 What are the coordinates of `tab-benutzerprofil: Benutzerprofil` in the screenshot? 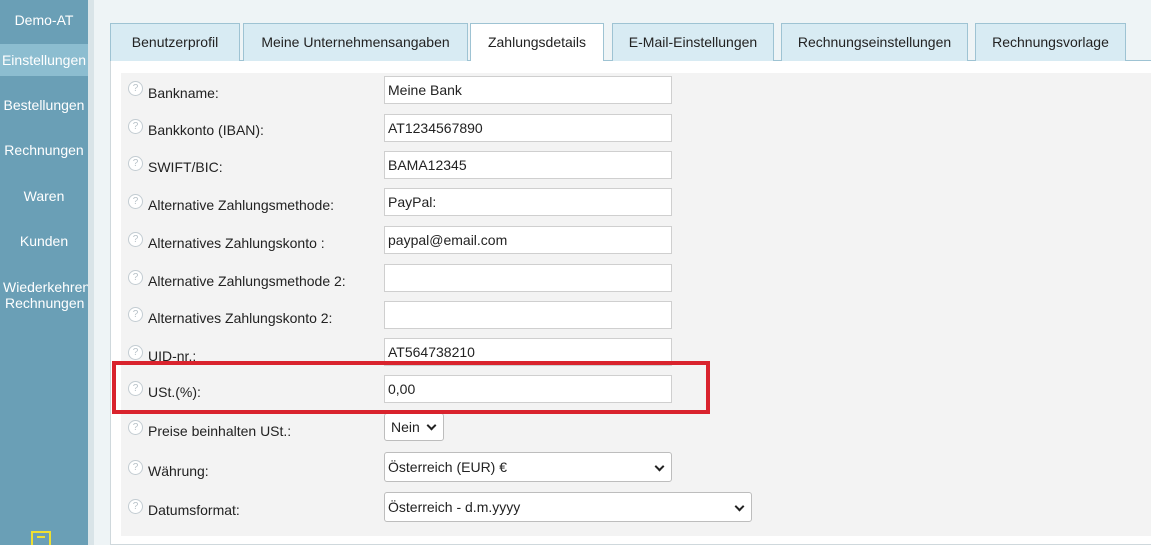 It's located at (175, 42).